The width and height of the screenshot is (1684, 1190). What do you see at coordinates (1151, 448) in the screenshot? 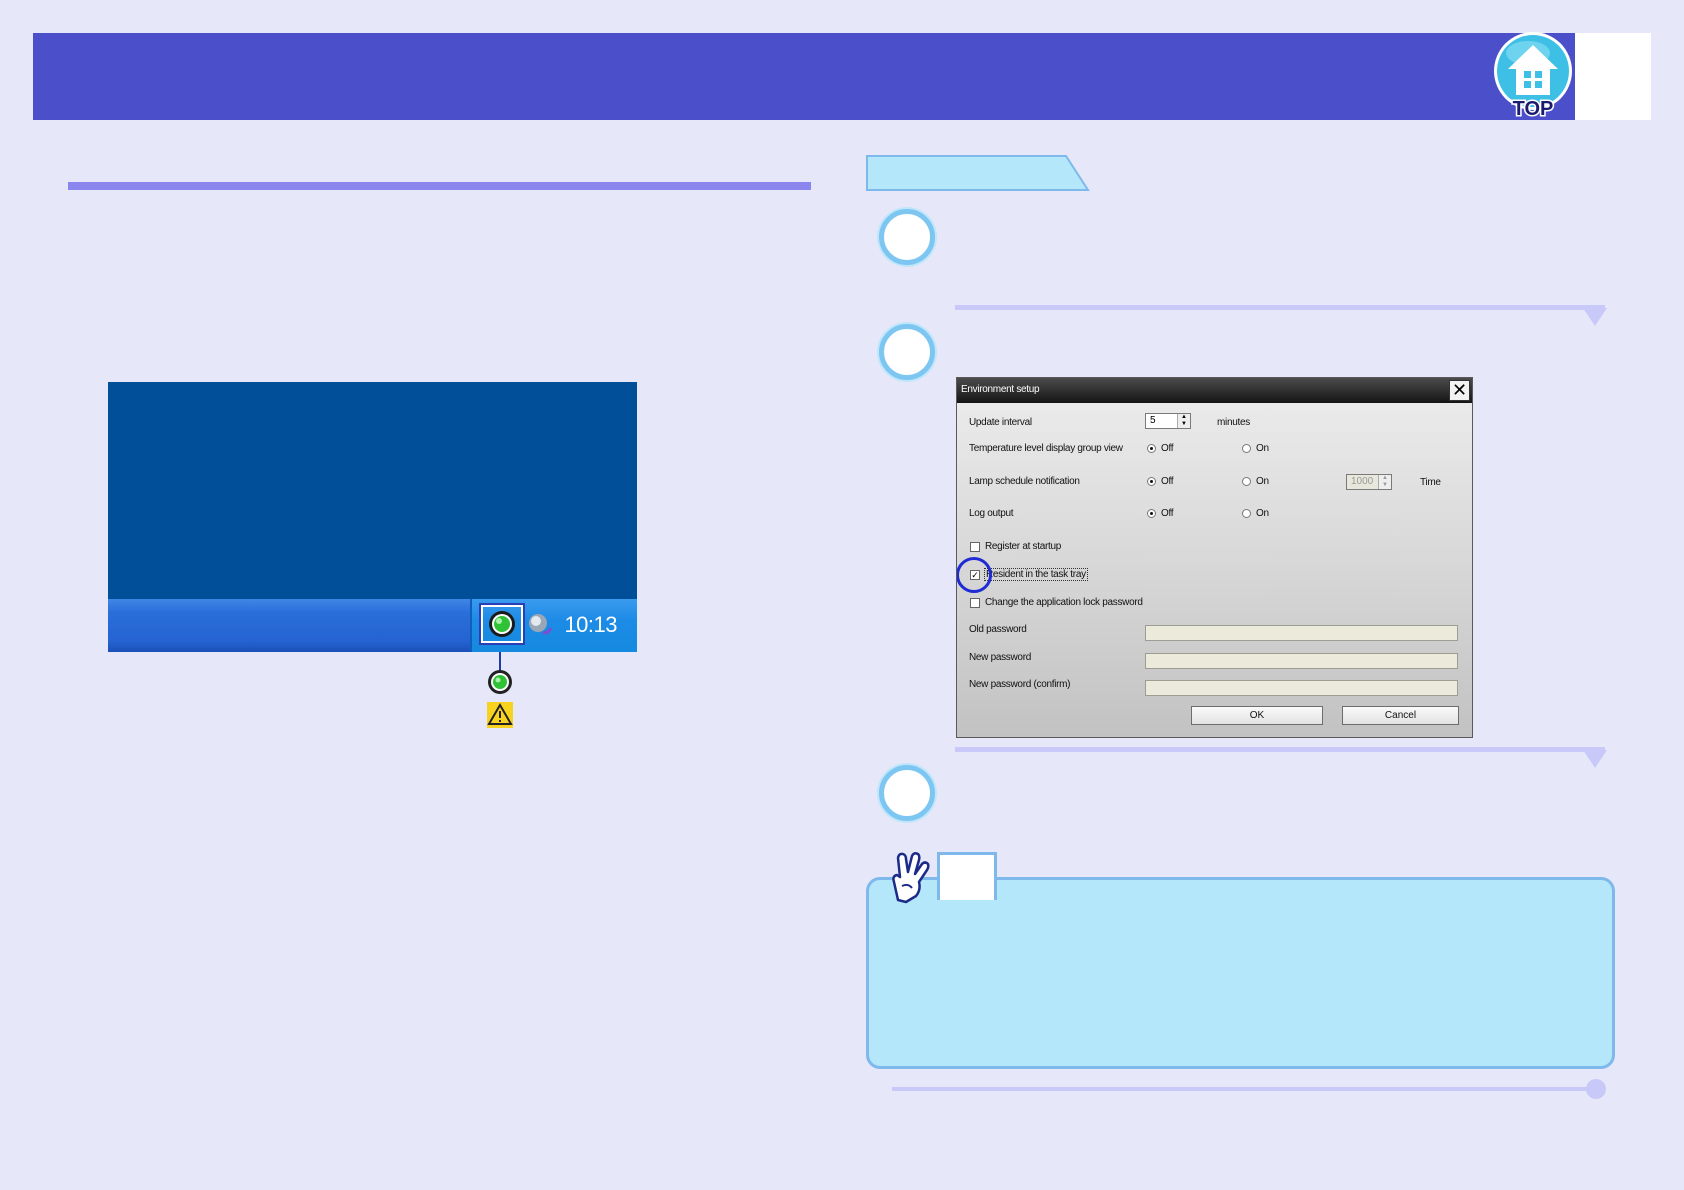
I see `temperature-off-radio` at bounding box center [1151, 448].